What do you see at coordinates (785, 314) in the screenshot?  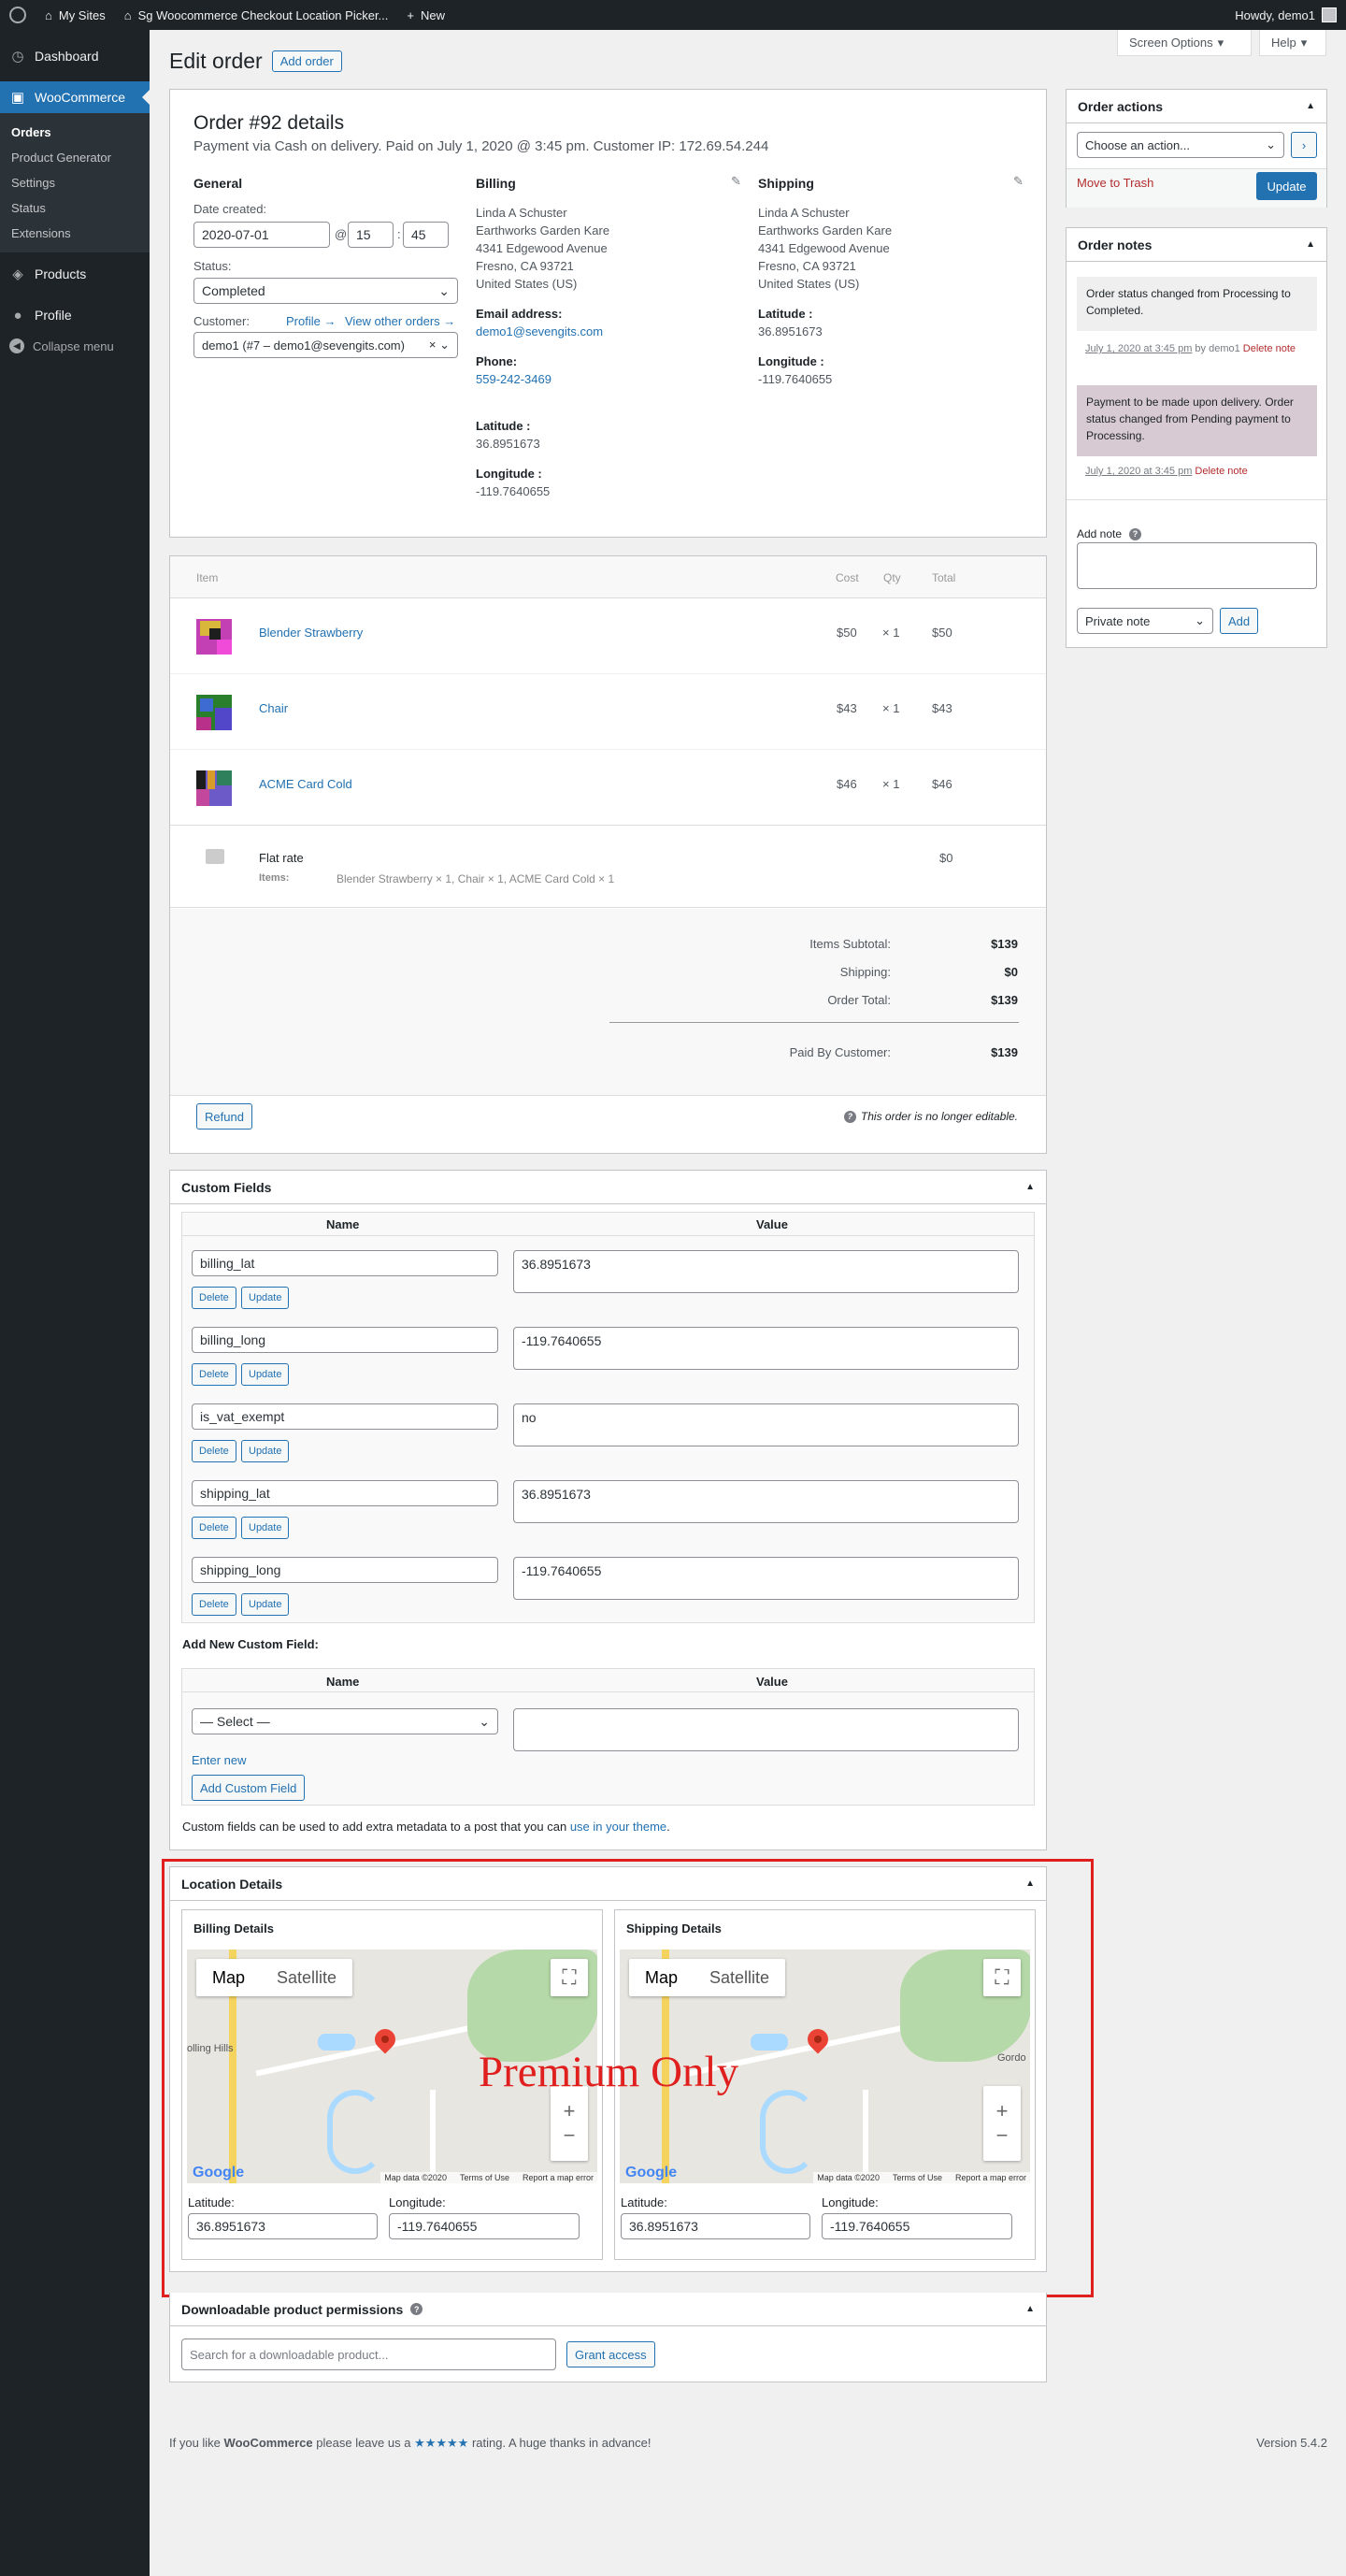 I see `shipping-lat-label: Latitude :` at bounding box center [785, 314].